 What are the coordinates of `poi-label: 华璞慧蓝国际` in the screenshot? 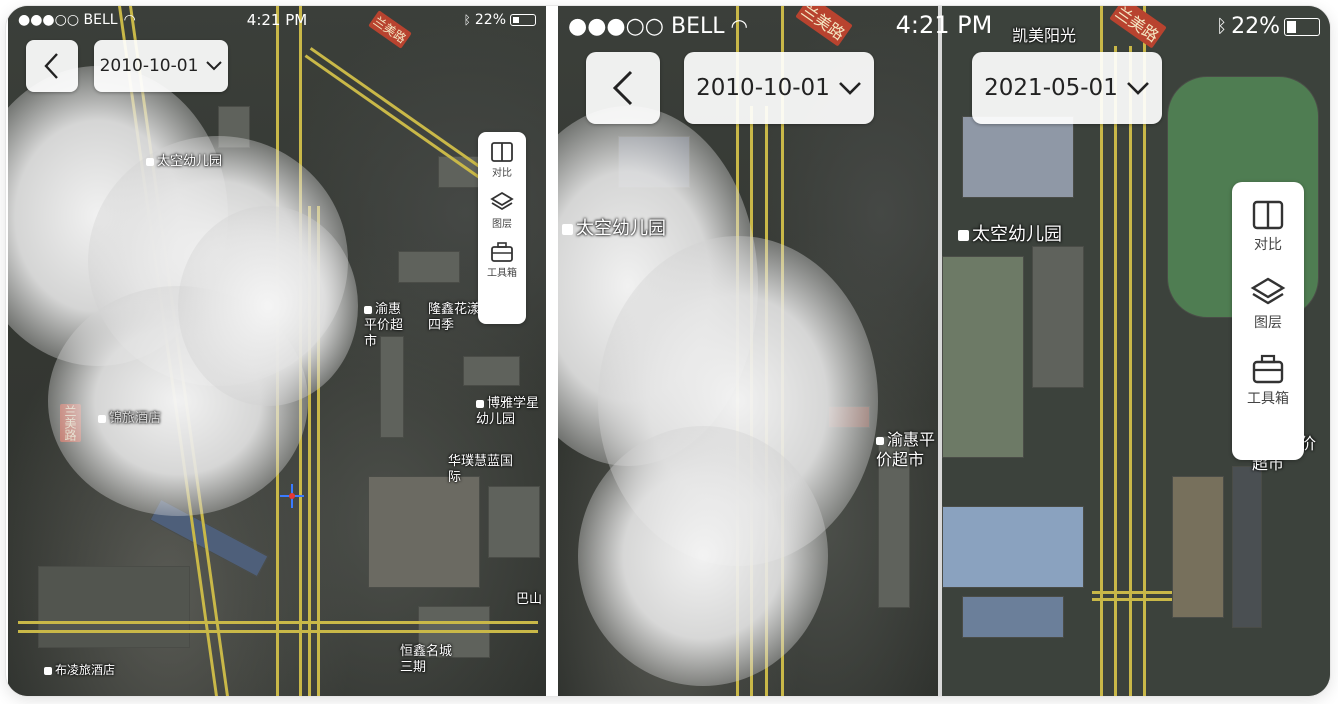 It's located at (483, 470).